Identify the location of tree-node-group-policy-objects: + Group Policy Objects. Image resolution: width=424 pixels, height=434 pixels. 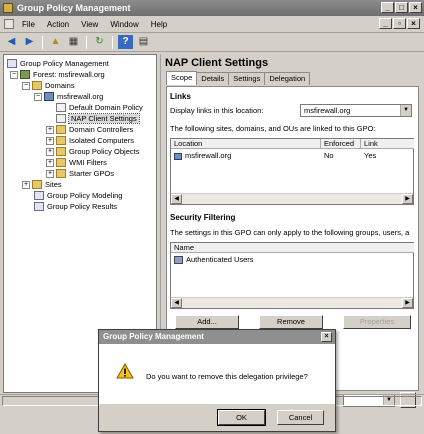
(92, 151).